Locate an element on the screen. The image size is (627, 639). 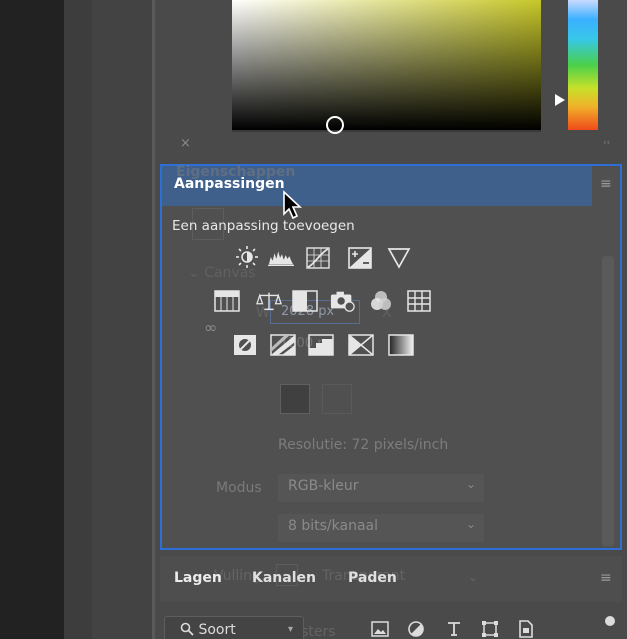
color-field is located at coordinates (386, 65).